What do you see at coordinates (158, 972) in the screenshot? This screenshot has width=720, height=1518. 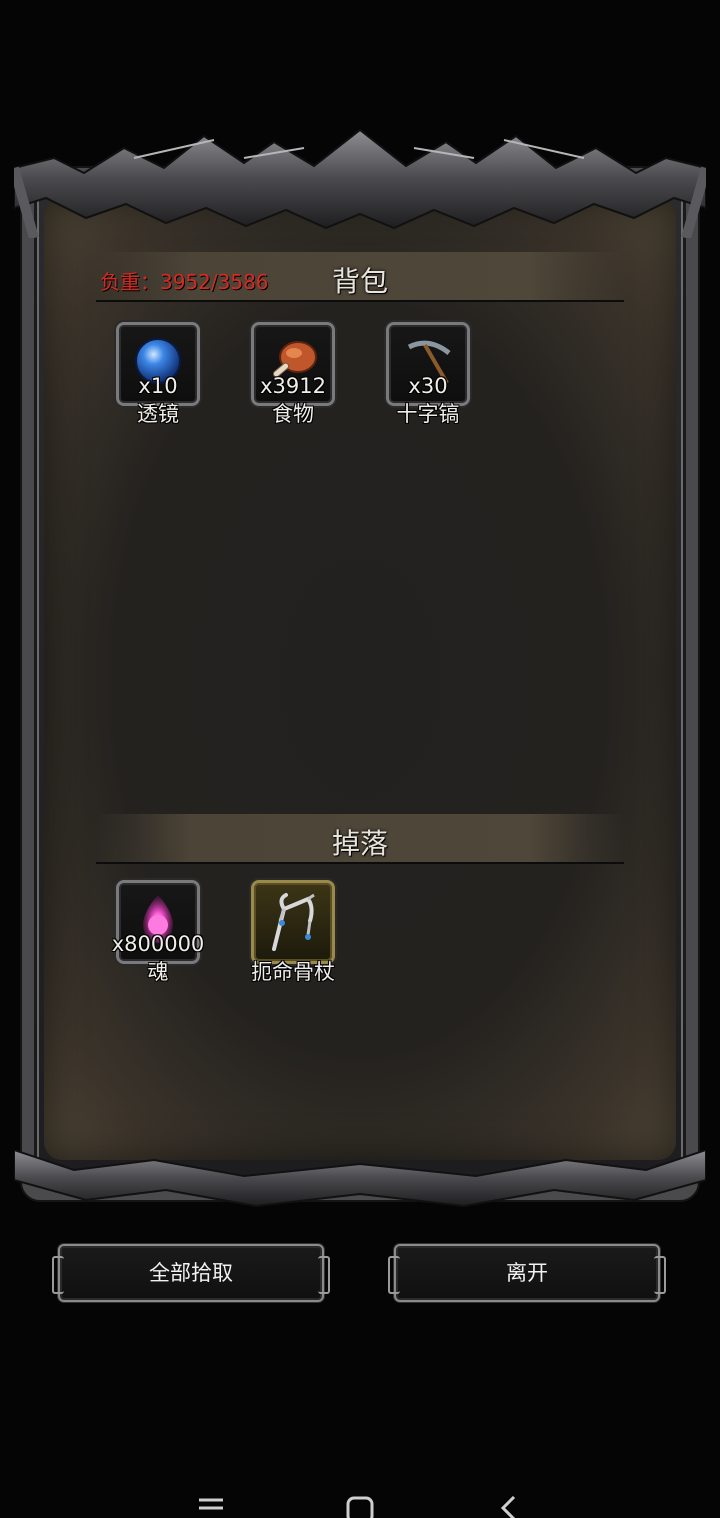 I see `item-name: 魂` at bounding box center [158, 972].